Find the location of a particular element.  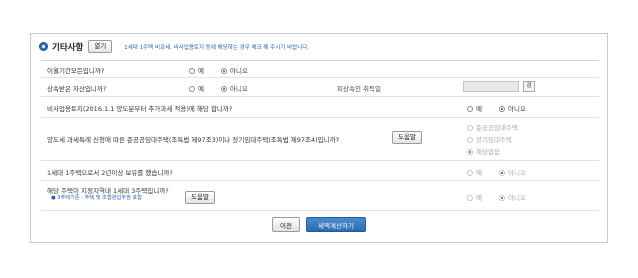

section-title: 기타사항 is located at coordinates (68, 47).